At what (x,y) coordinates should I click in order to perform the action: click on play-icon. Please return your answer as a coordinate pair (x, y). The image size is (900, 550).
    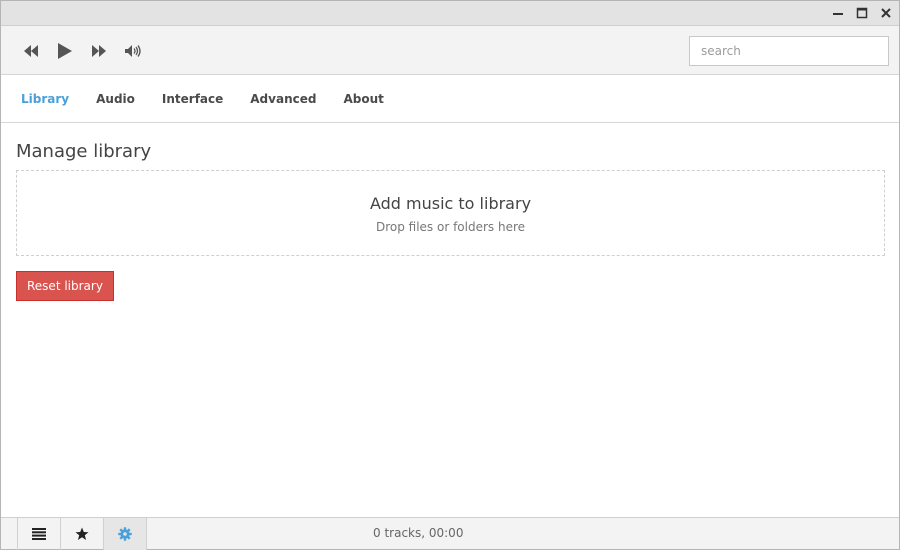
    Looking at the image, I should click on (65, 51).